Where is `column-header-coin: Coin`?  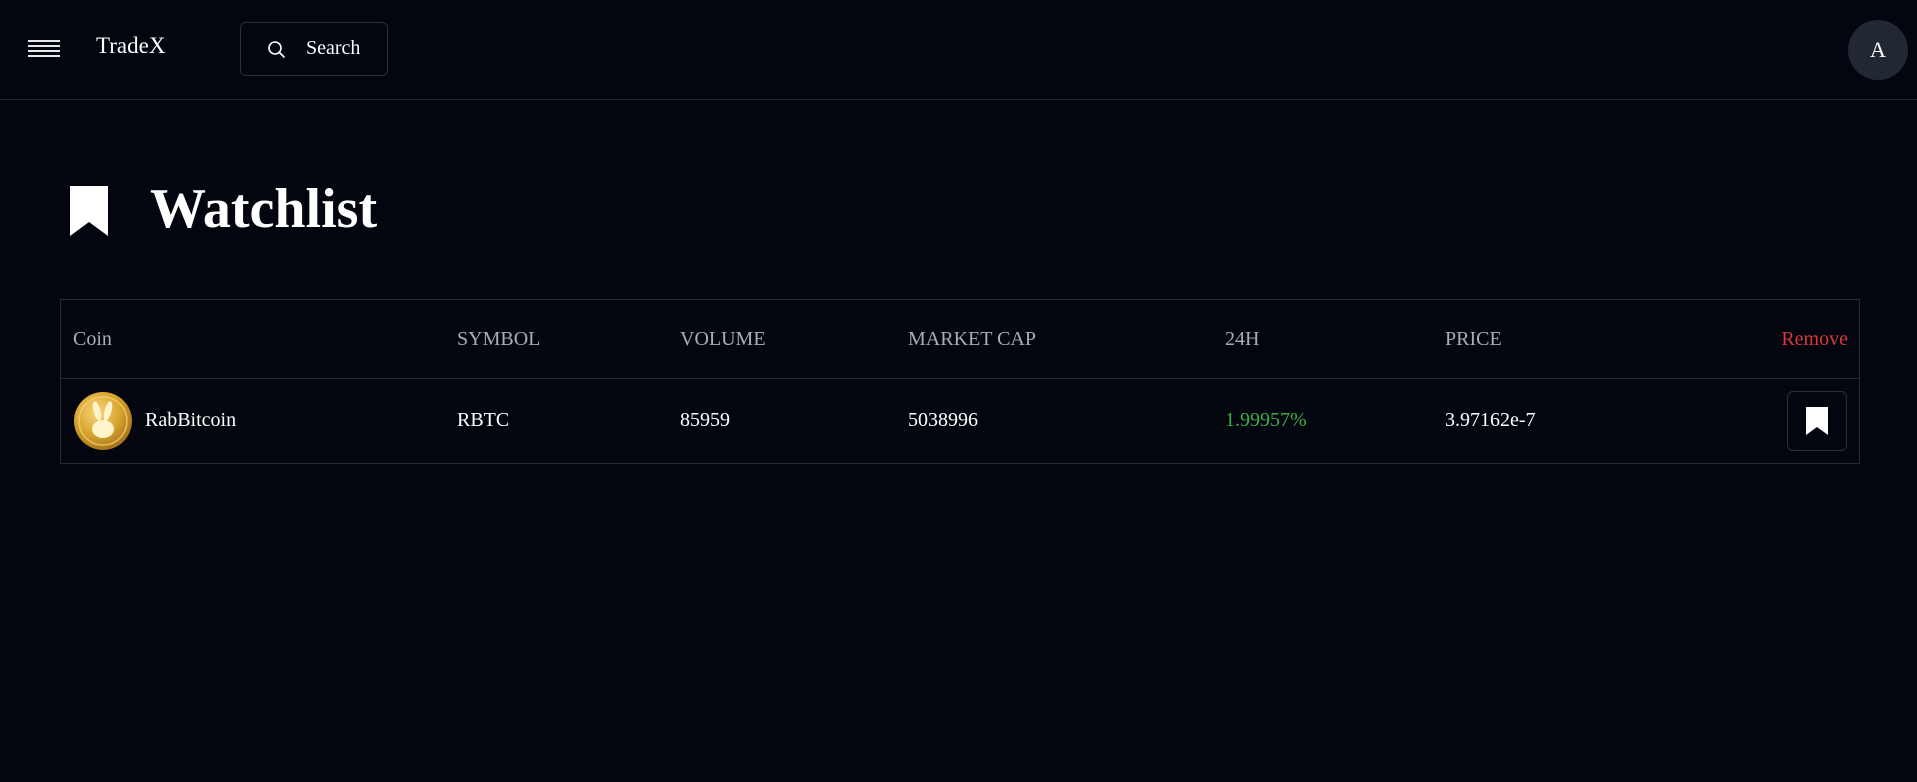 column-header-coin: Coin is located at coordinates (92, 339).